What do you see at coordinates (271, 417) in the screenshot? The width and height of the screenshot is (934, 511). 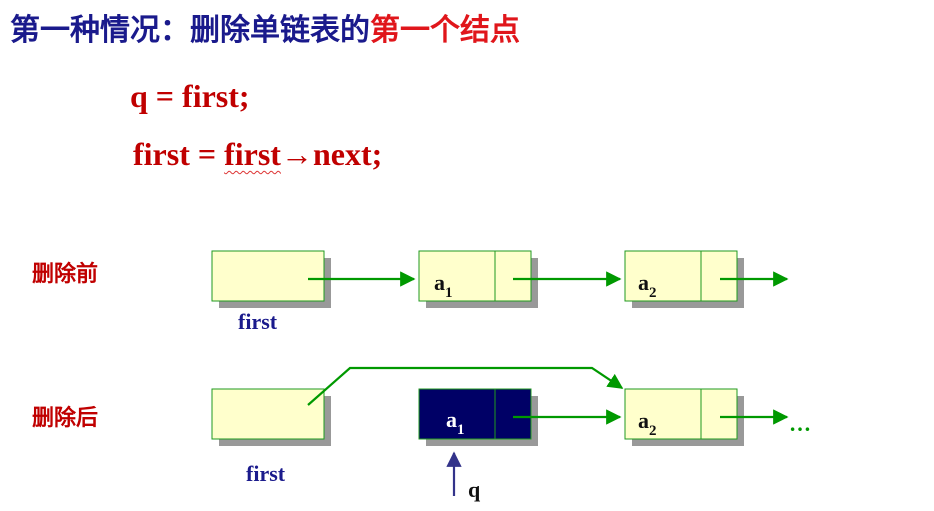 I see `after-first-node` at bounding box center [271, 417].